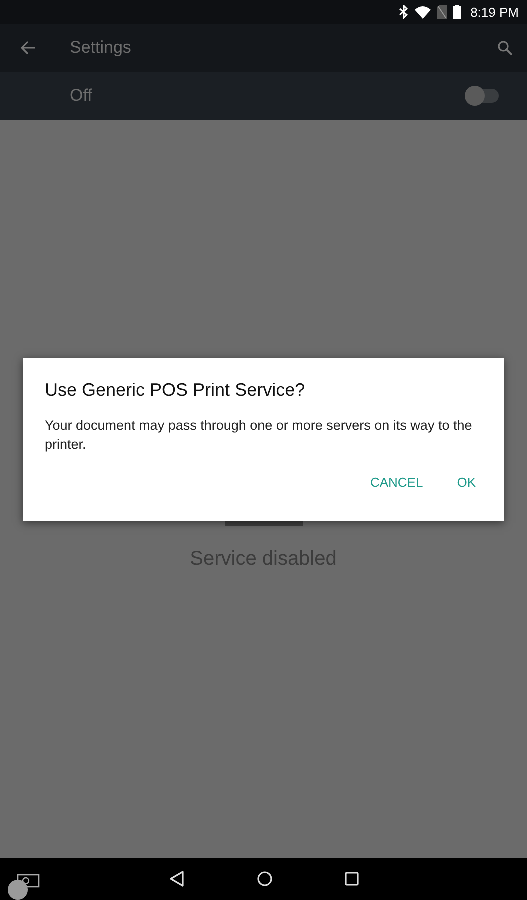  What do you see at coordinates (483, 96) in the screenshot?
I see `toggle-switch` at bounding box center [483, 96].